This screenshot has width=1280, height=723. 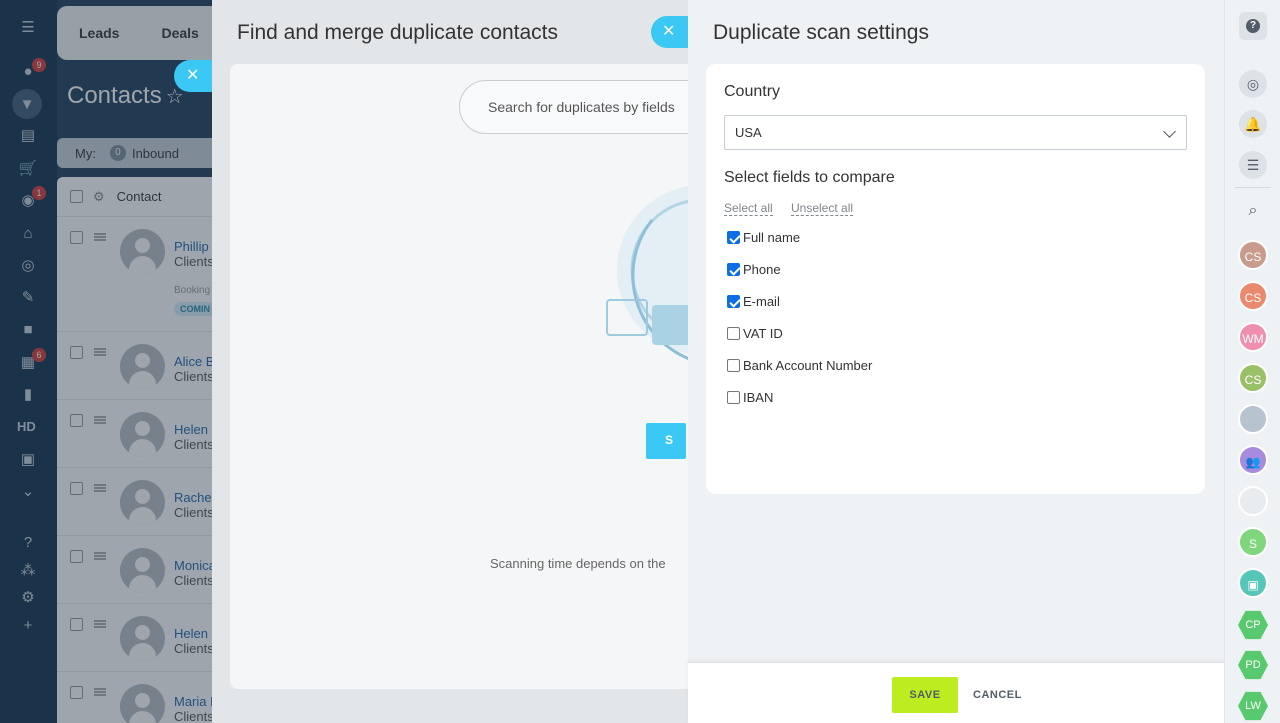 What do you see at coordinates (733, 333) in the screenshot?
I see `vat-id-checkbox` at bounding box center [733, 333].